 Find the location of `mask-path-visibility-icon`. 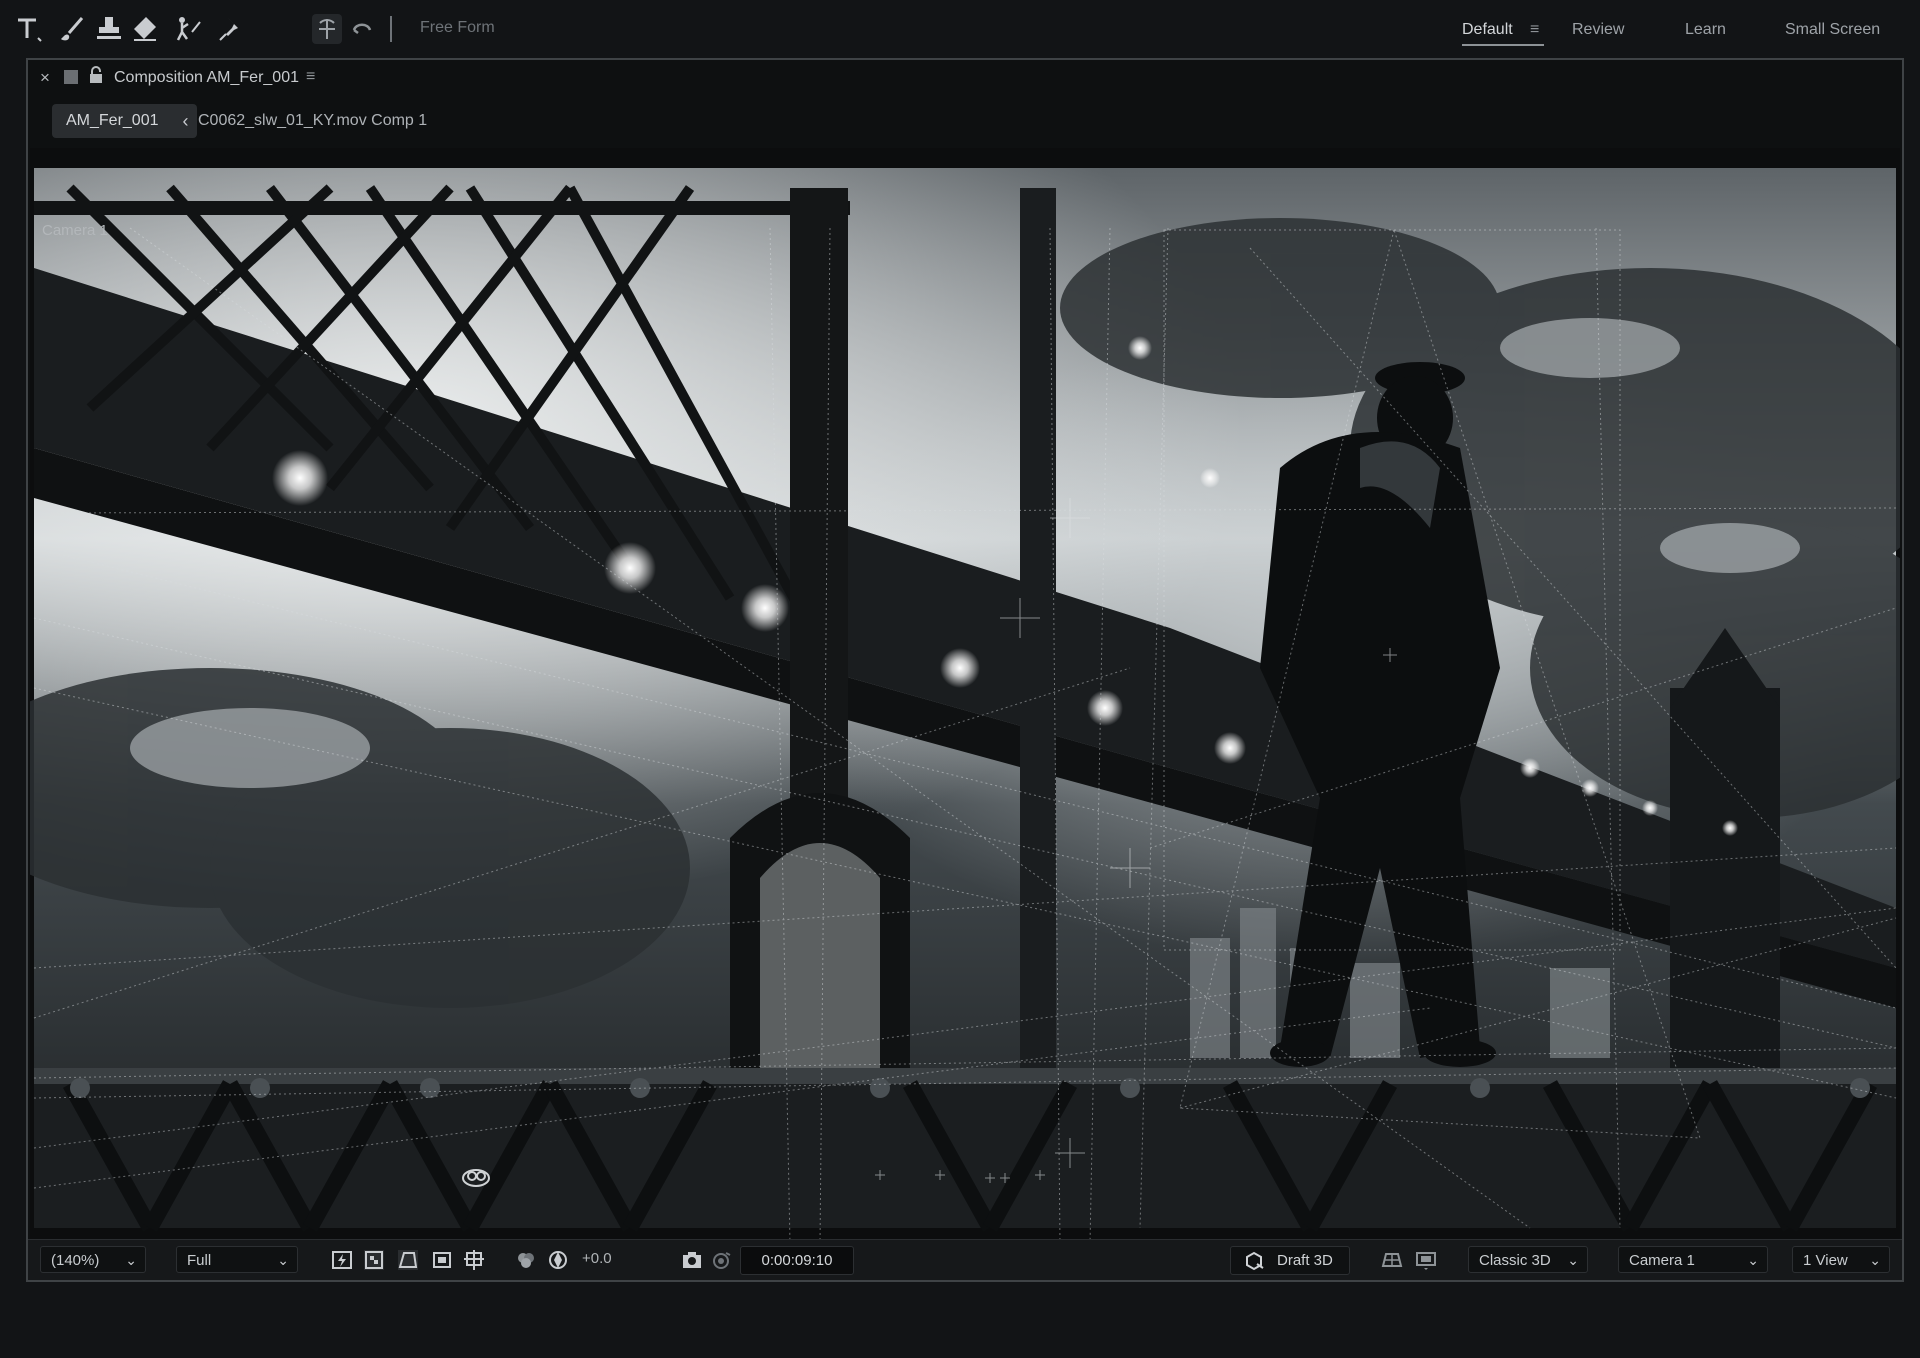

mask-path-visibility-icon is located at coordinates (408, 1260).